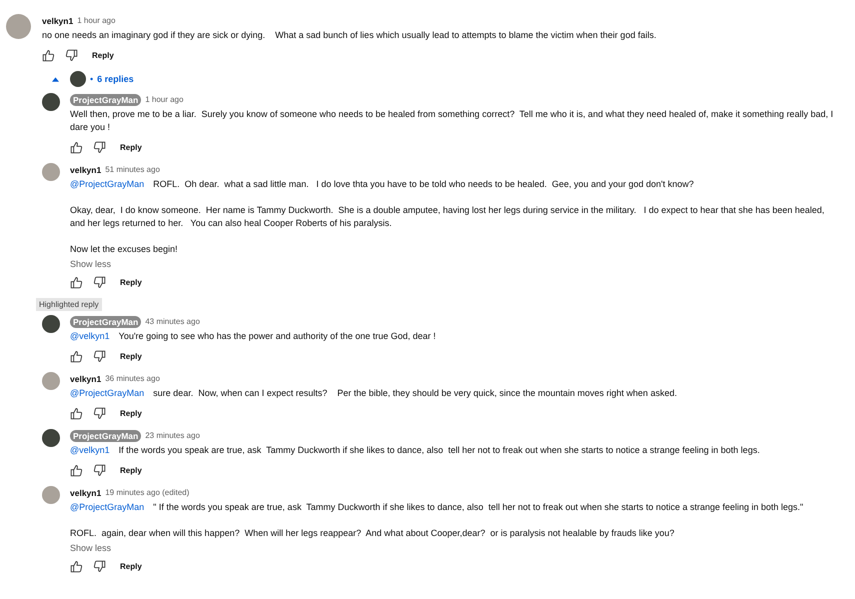 The image size is (855, 599). What do you see at coordinates (373, 533) in the screenshot?
I see `reply-text: ROFL. again, dear when will this happen? When will her legs reappear? And what about Cooper,dear? or is paralysis not healable by frauds like you?` at bounding box center [373, 533].